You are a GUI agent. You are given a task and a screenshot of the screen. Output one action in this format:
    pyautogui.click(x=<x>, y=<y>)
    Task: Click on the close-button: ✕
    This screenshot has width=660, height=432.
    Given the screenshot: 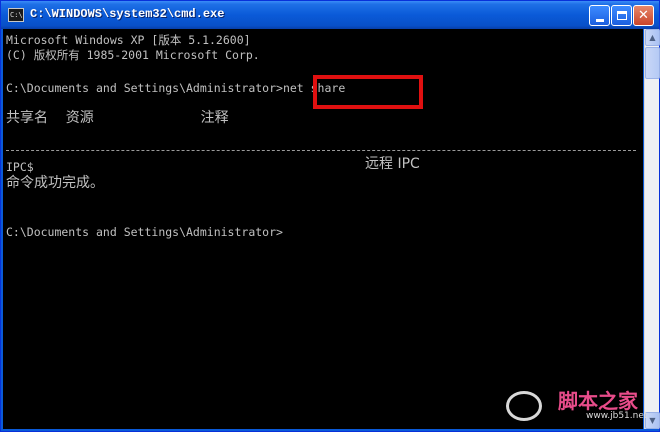 What is the action you would take?
    pyautogui.click(x=643, y=15)
    